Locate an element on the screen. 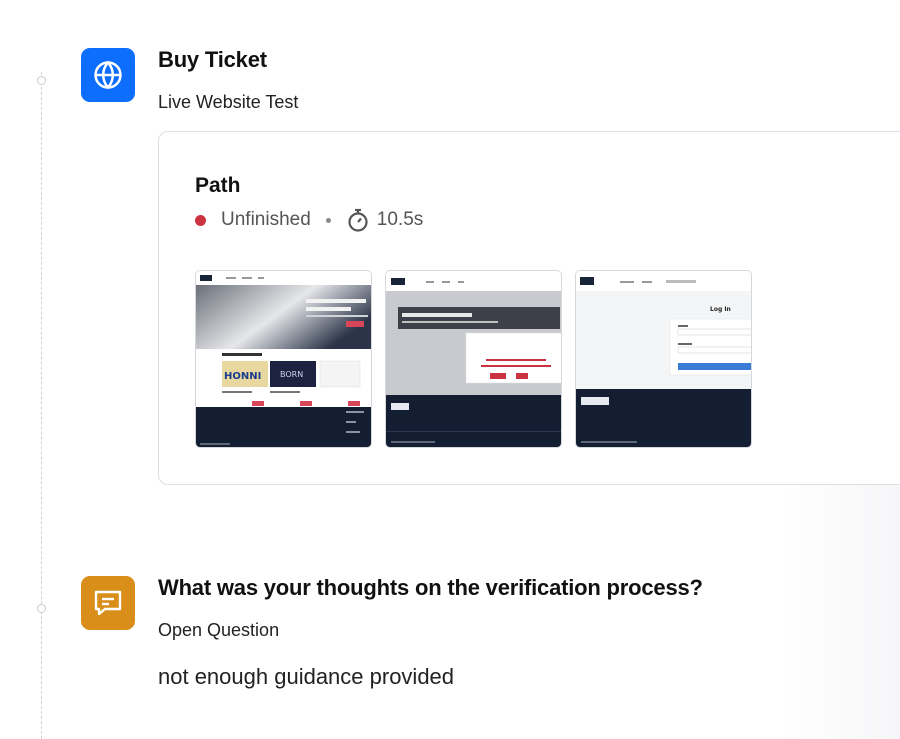 The width and height of the screenshot is (900, 739). path-screenshot-3: Log In is located at coordinates (663, 359).